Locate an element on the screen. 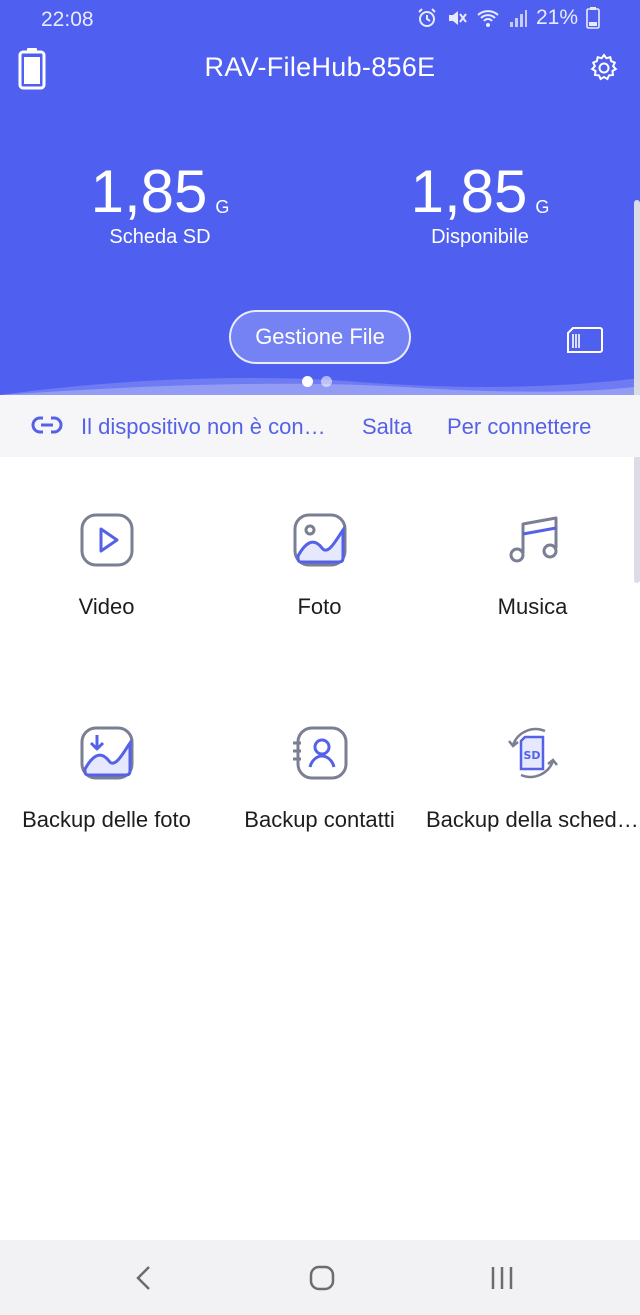 The width and height of the screenshot is (640, 1315). navigation-bar is located at coordinates (320, 1277).